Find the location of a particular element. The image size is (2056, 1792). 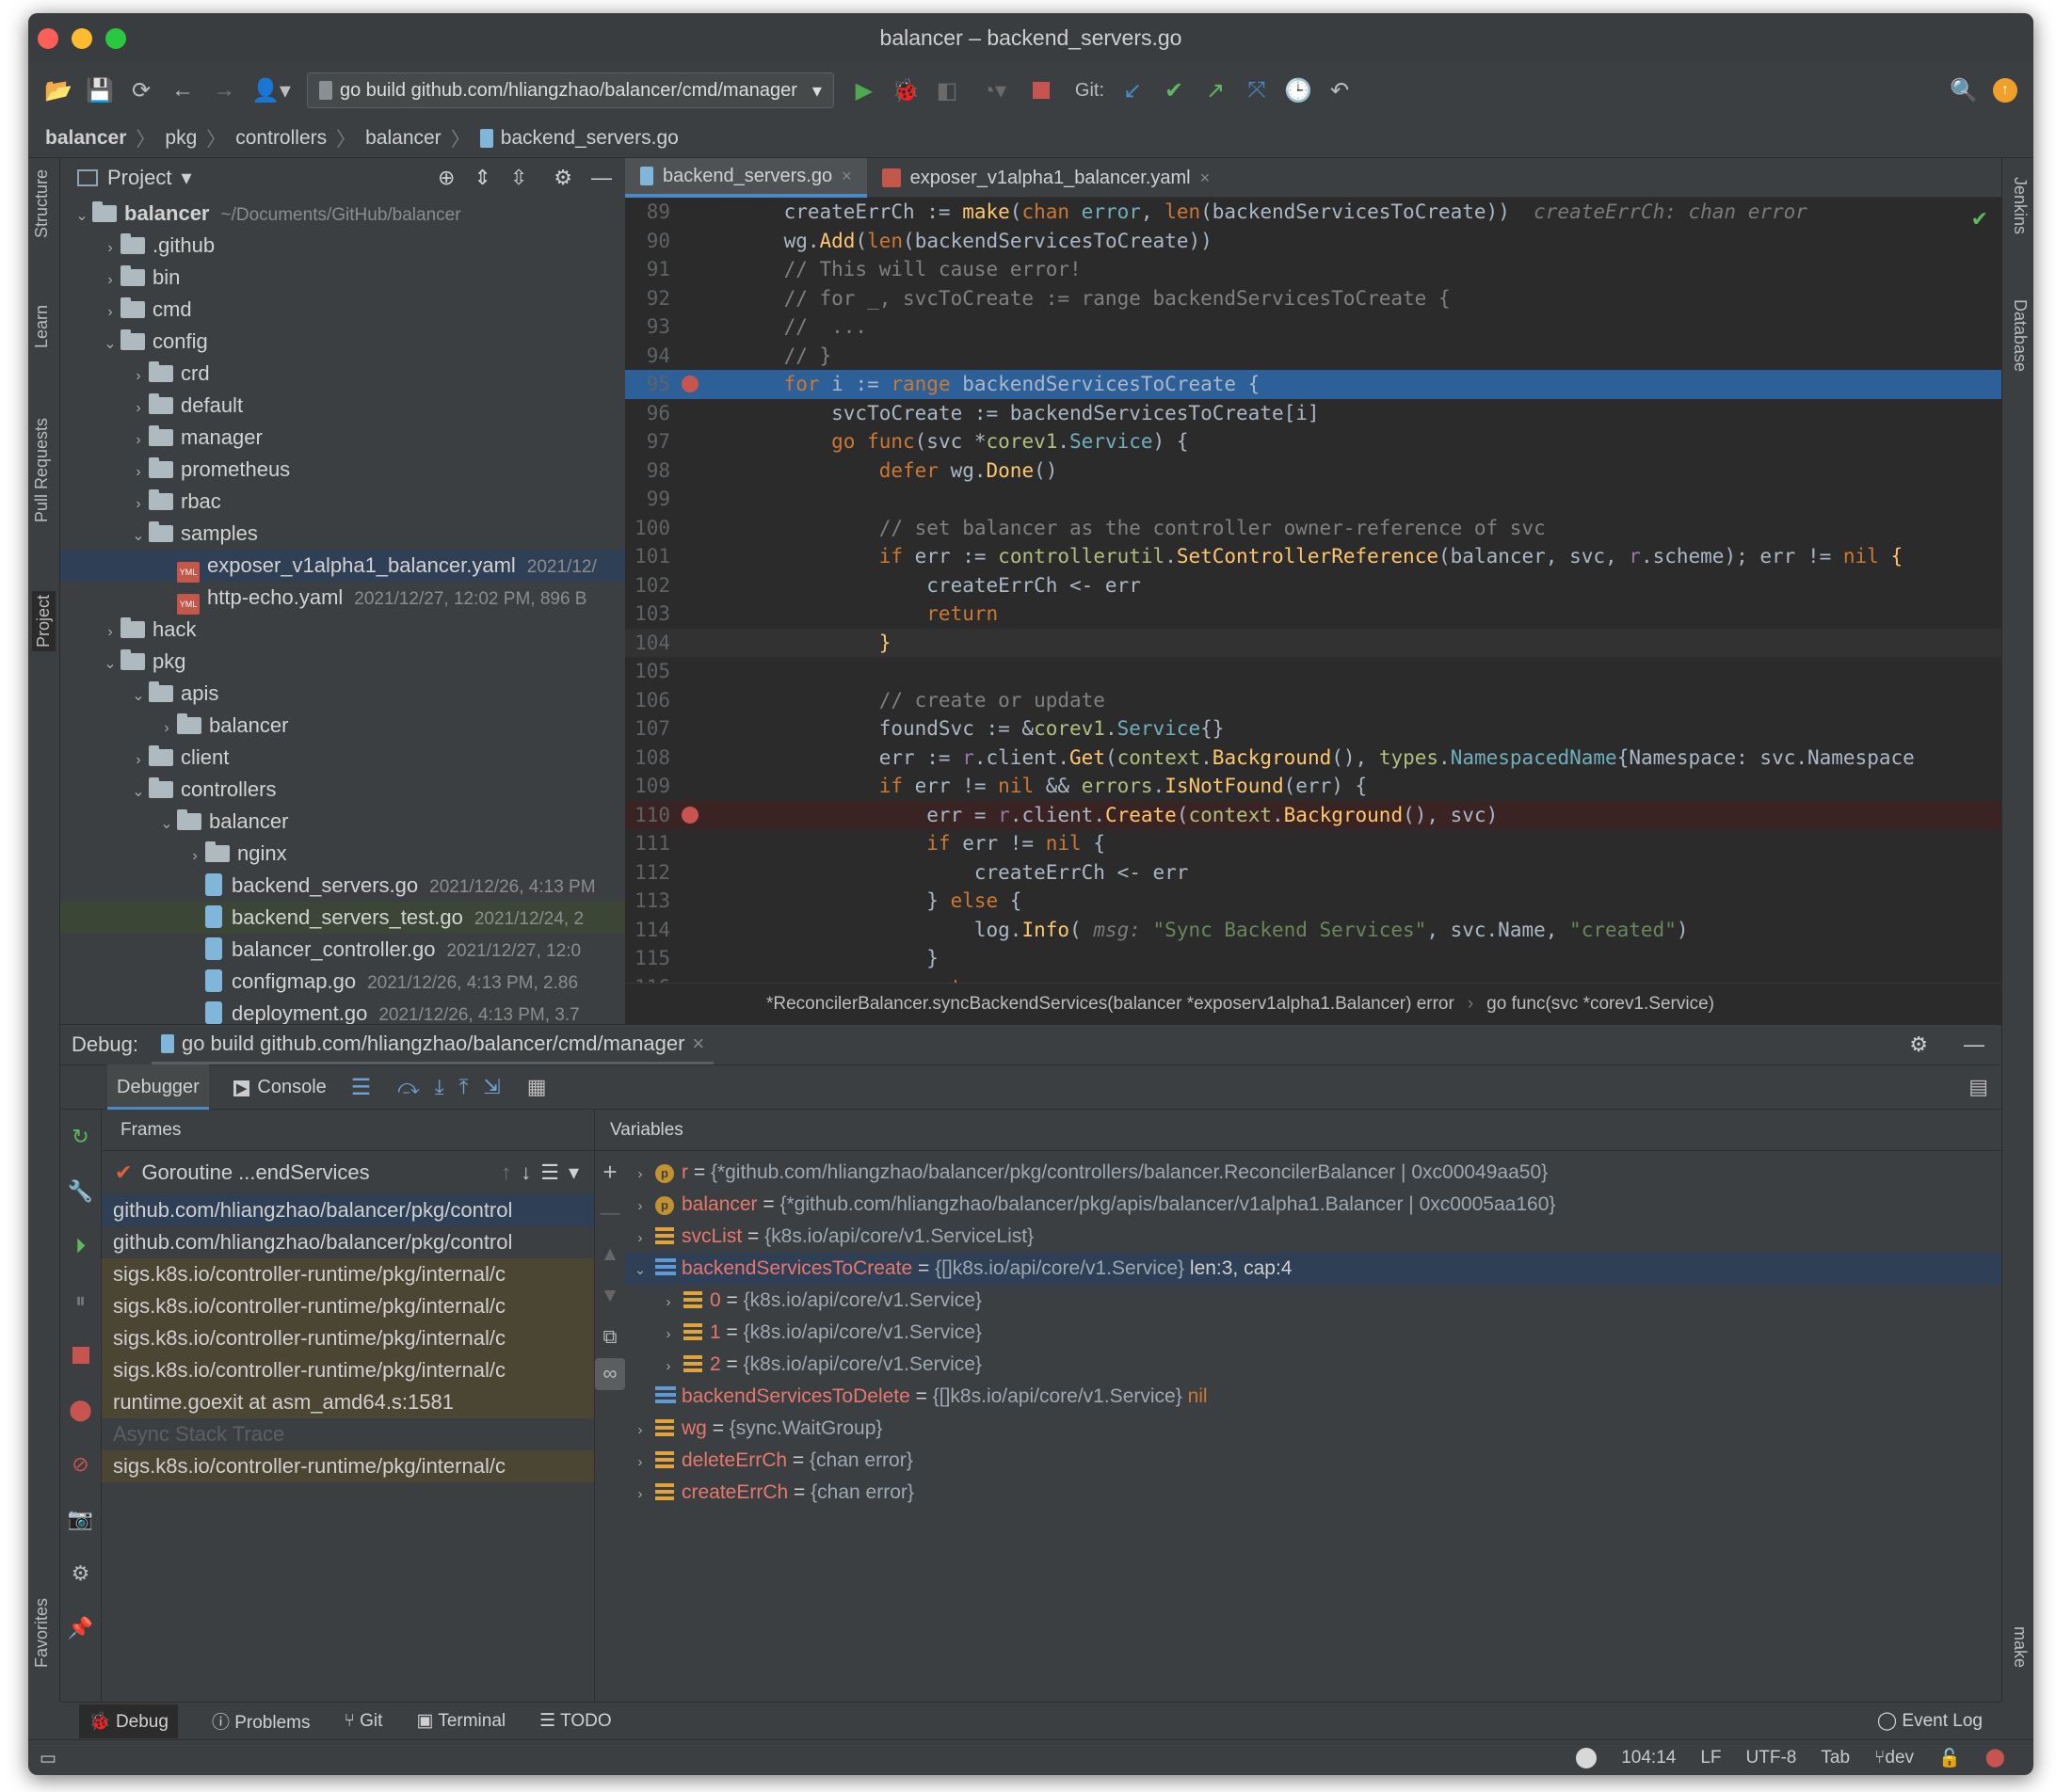

tree-folder: › crd is located at coordinates (342, 374).